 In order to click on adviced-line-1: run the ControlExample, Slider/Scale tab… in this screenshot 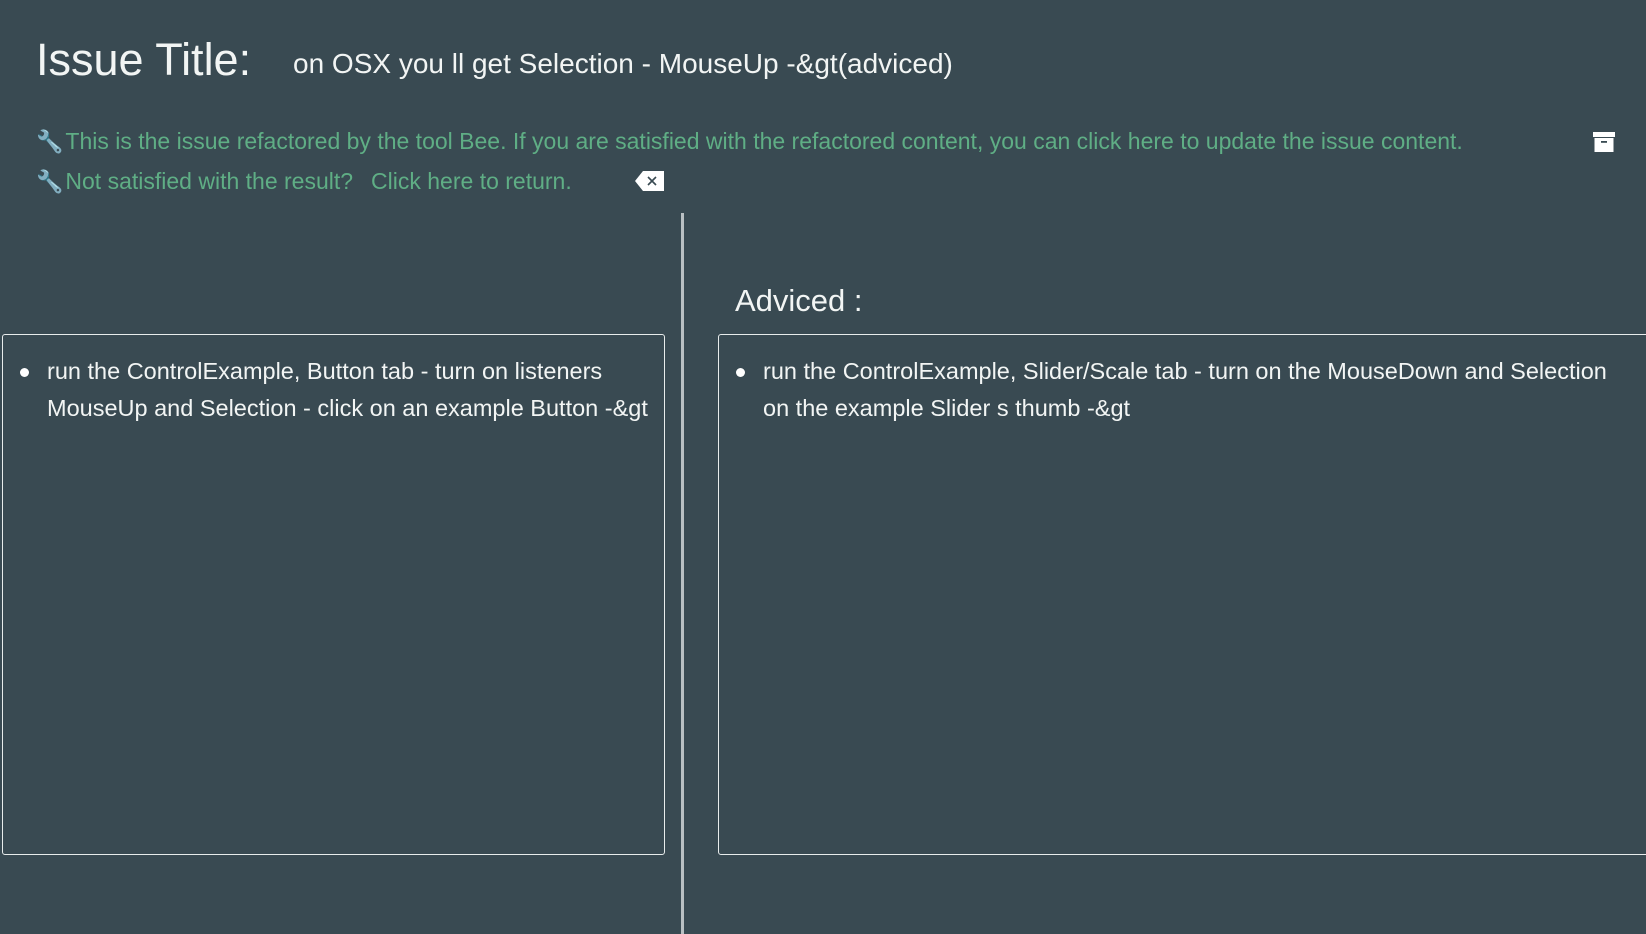, I will do `click(1185, 371)`.